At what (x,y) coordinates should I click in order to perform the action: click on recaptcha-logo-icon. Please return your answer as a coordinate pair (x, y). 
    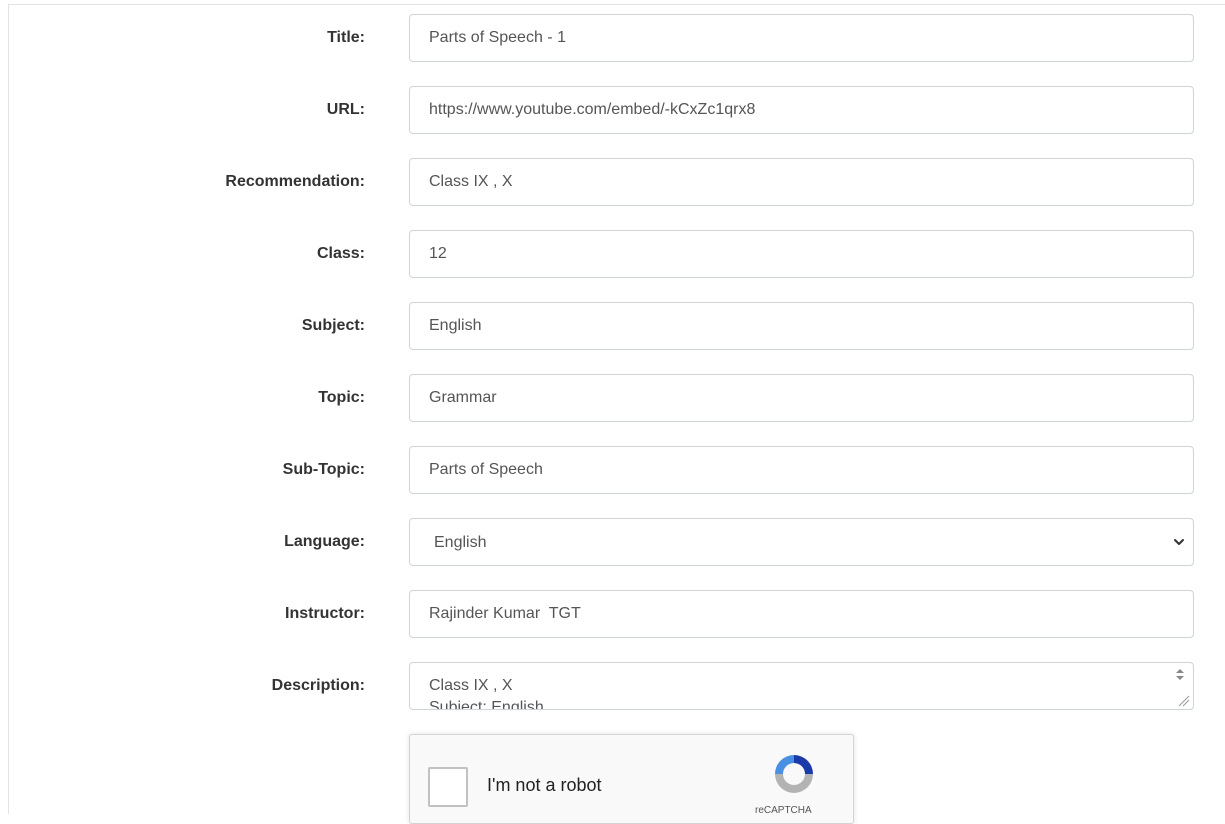
    Looking at the image, I should click on (794, 774).